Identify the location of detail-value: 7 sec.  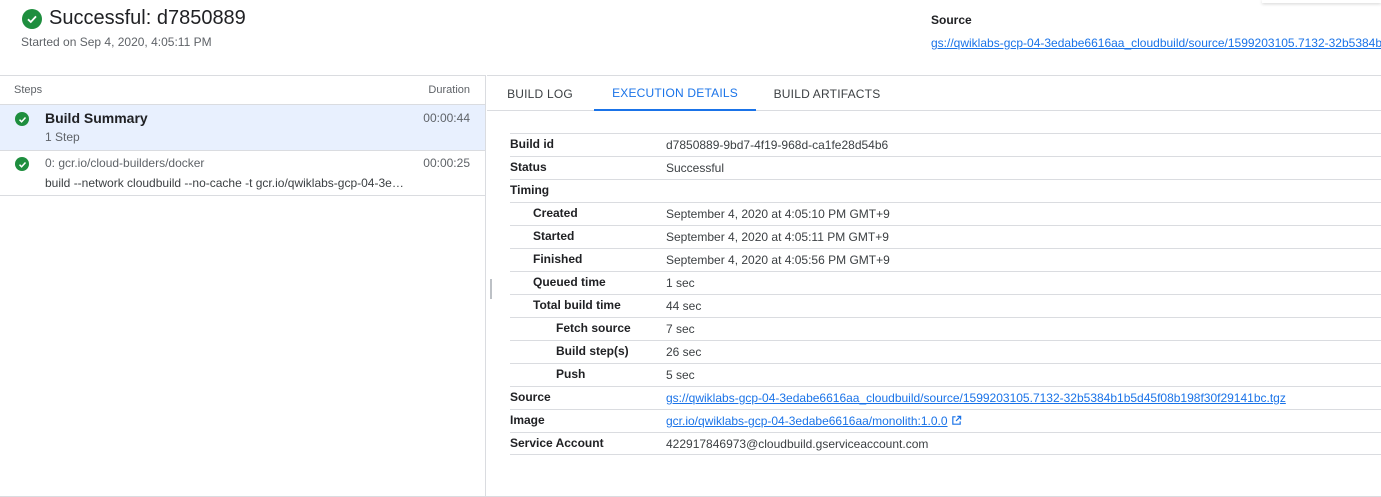
(680, 329).